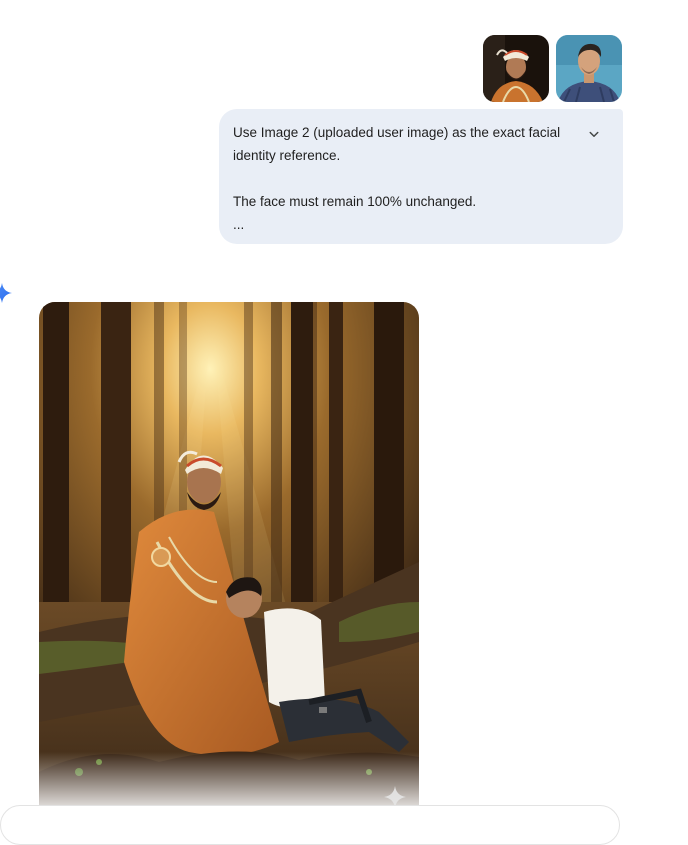 The height and width of the screenshot is (845, 688). I want to click on prompt-line-2: identity reference., so click(287, 155).